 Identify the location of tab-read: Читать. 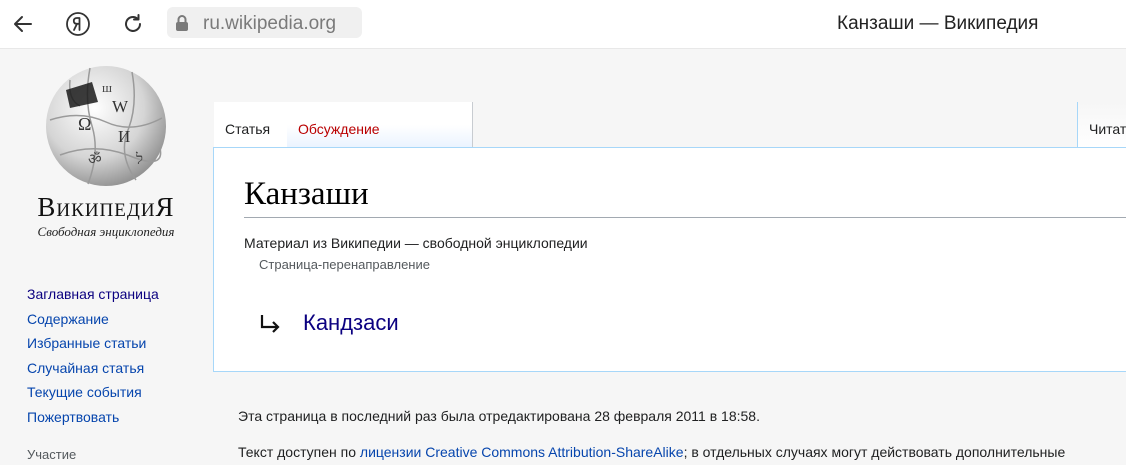
(1101, 125).